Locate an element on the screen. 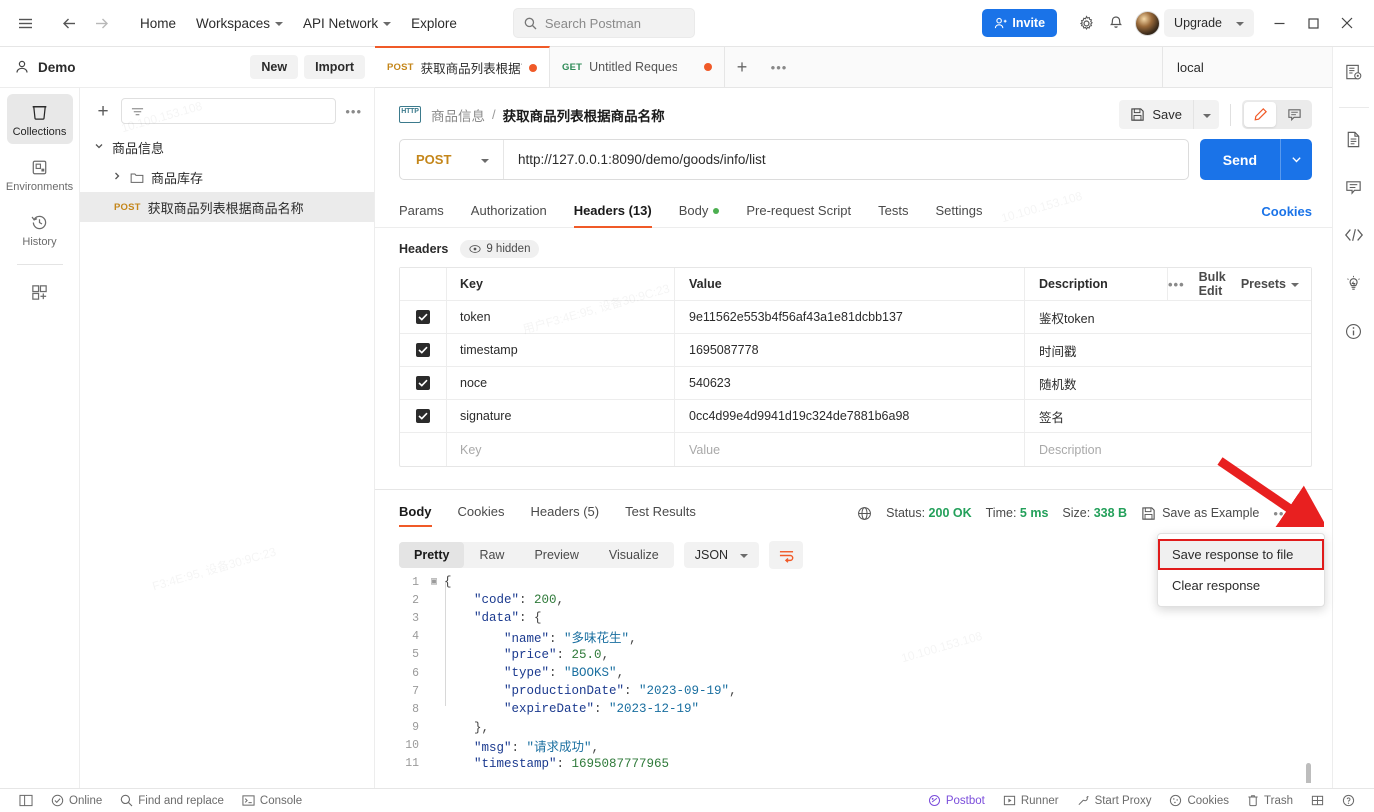 Image resolution: width=1374 pixels, height=812 pixels. menu-item-save-response-to-file: Save response to file is located at coordinates (1241, 554).